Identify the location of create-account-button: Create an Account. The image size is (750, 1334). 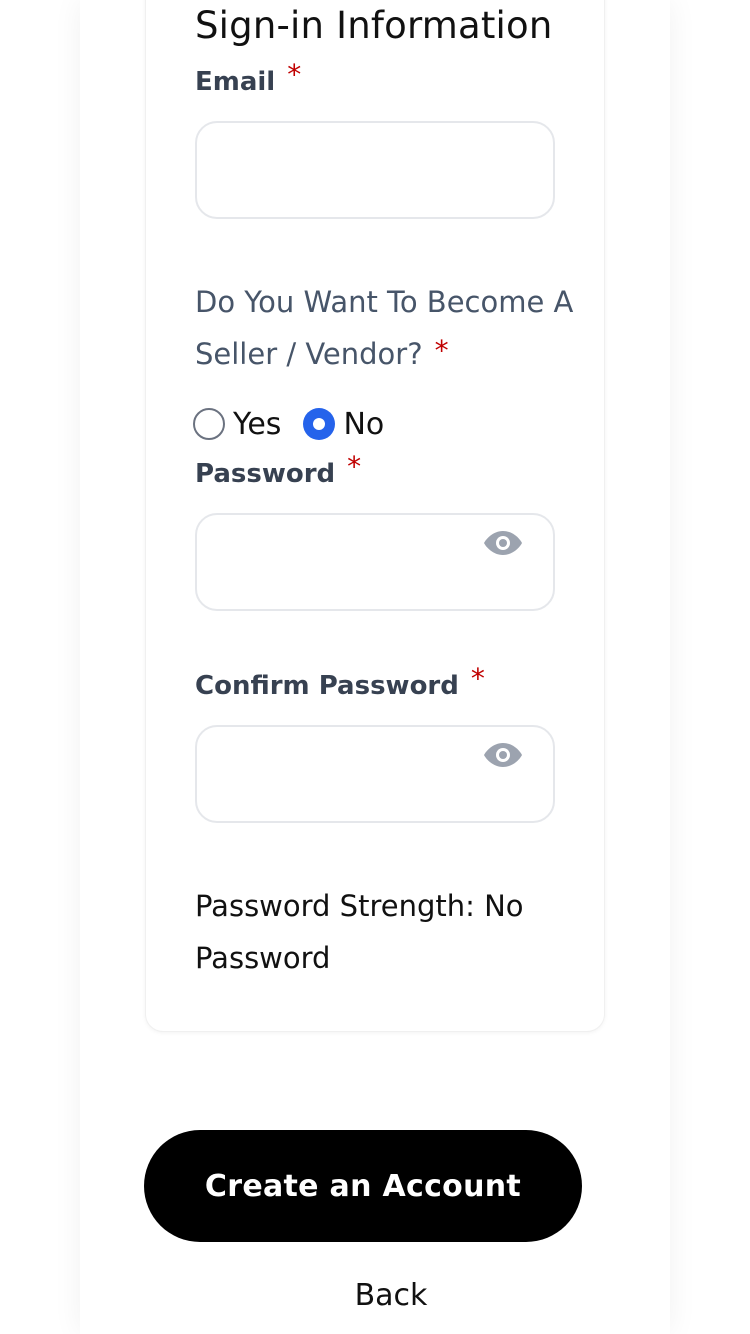
(363, 1186).